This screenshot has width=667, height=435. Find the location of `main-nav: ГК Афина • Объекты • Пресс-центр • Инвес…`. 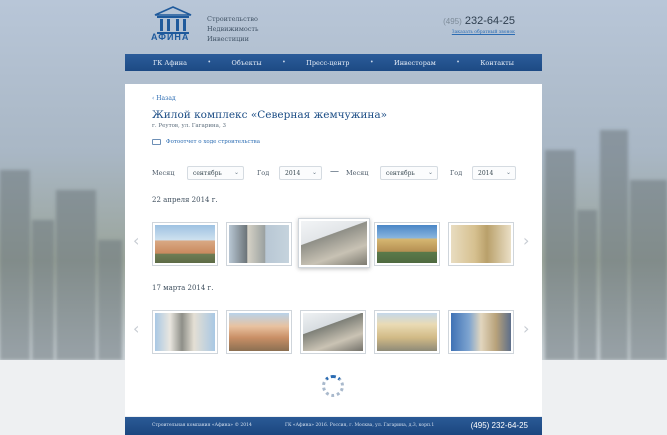

main-nav: ГК Афина • Объекты • Пресс-центр • Инвес… is located at coordinates (333, 62).